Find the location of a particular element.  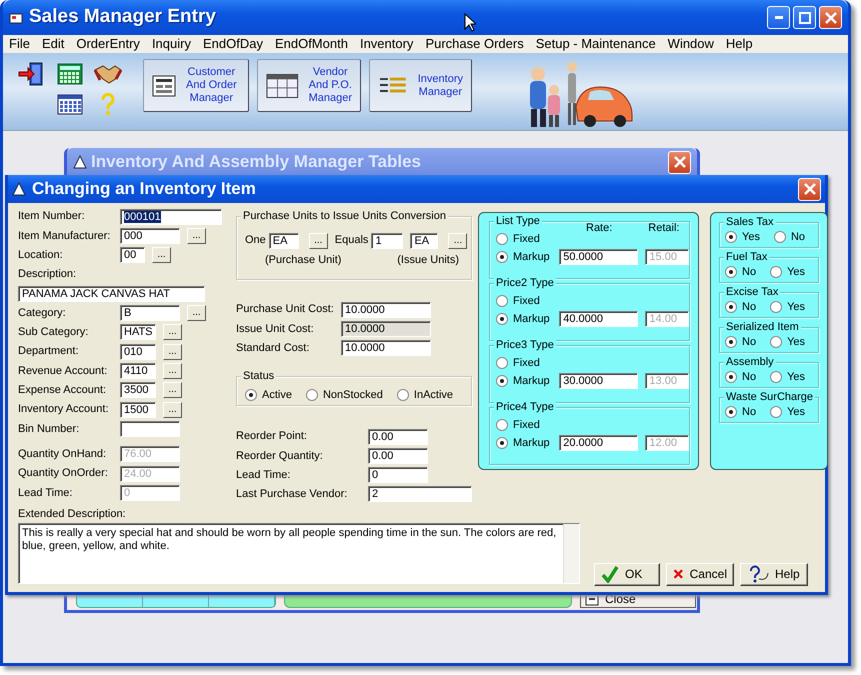

menu-item: Inventory is located at coordinates (387, 44).